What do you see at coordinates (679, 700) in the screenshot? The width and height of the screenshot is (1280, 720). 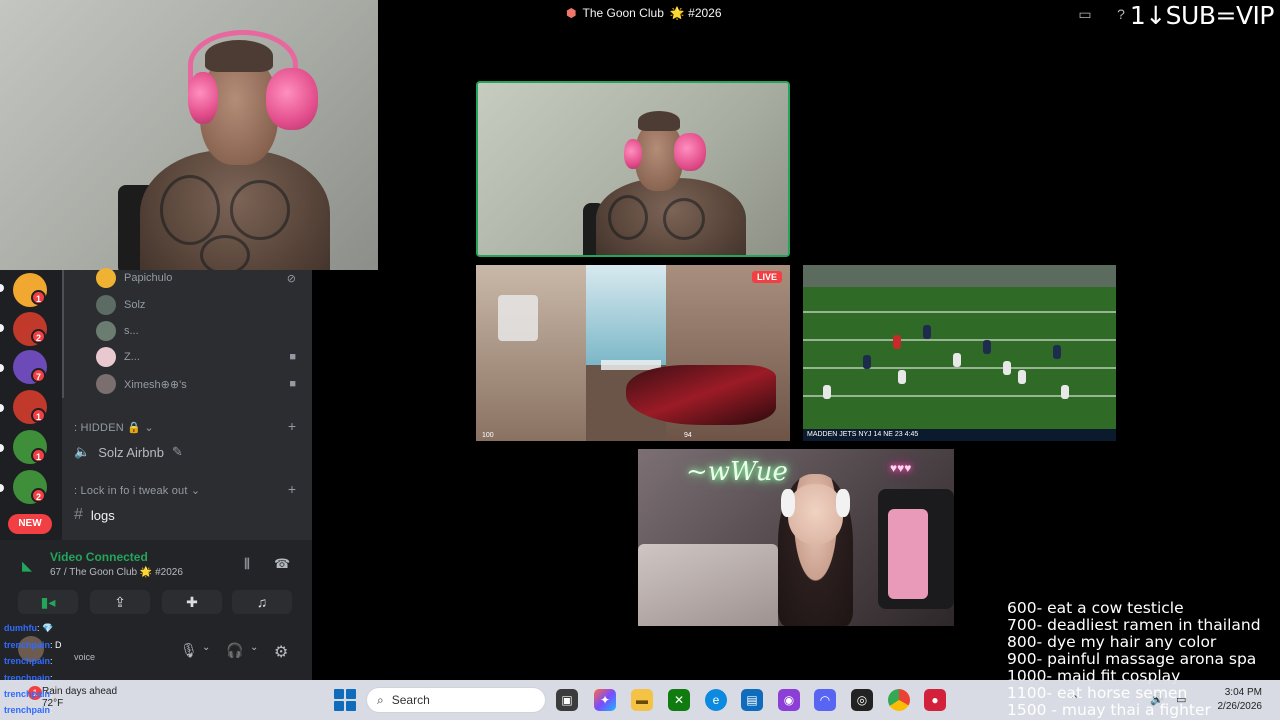 I see `xbox-icon: ✕` at bounding box center [679, 700].